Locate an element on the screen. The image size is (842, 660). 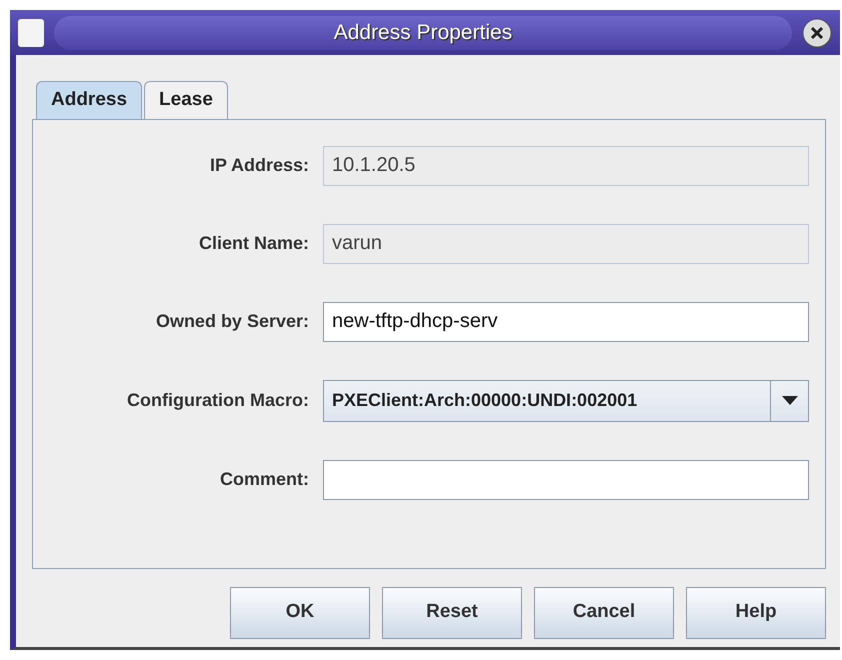
dropdown: PXEClient:Arch:00000:UNDI:002001 is located at coordinates (566, 401).